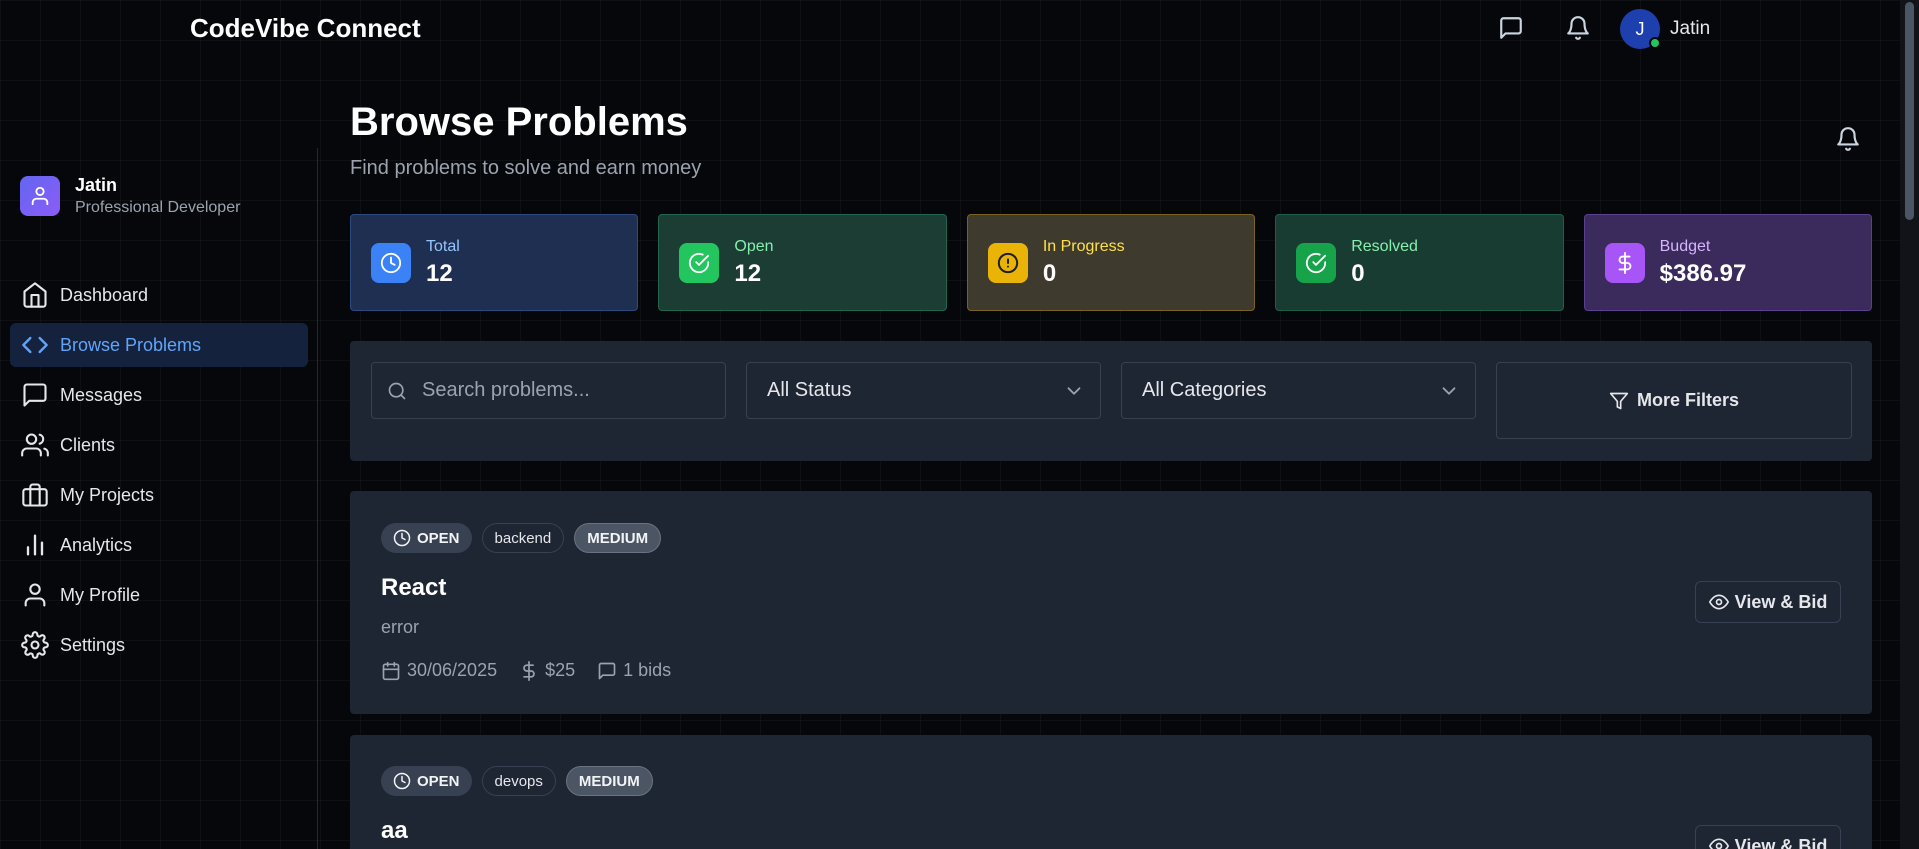  Describe the element at coordinates (567, 390) in the screenshot. I see `search-input` at that location.